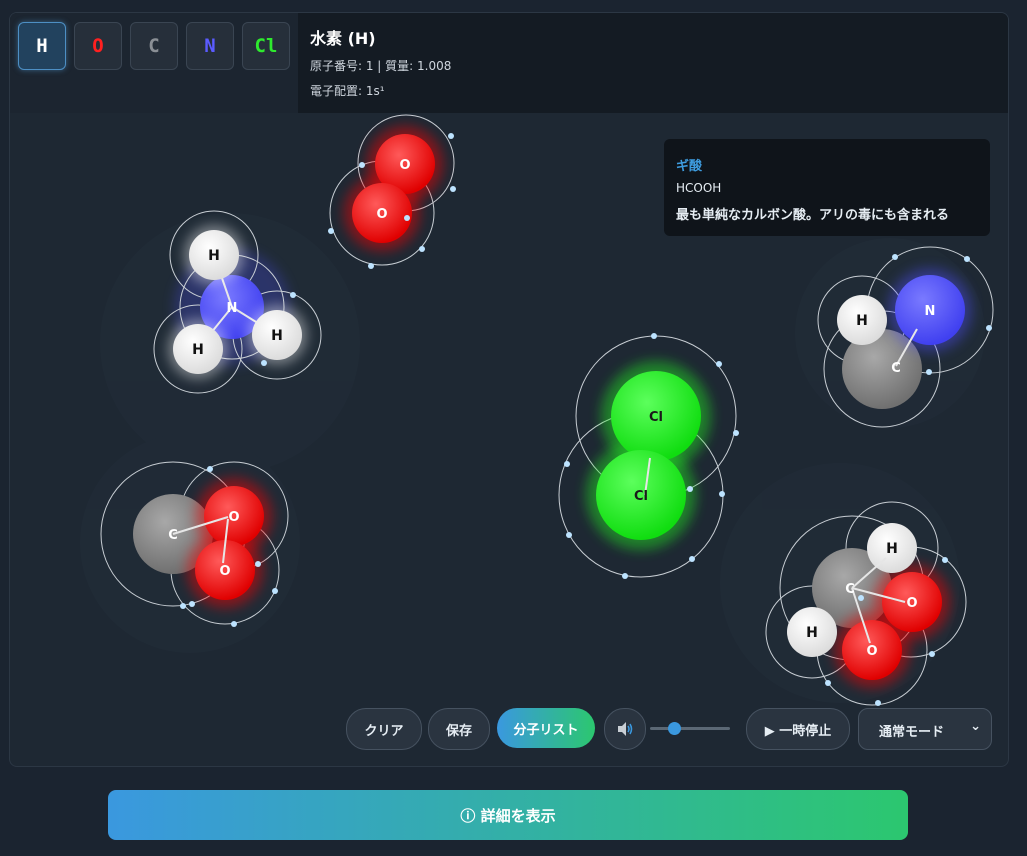  I want to click on molecule-list-label: 分子リスト, so click(546, 730).